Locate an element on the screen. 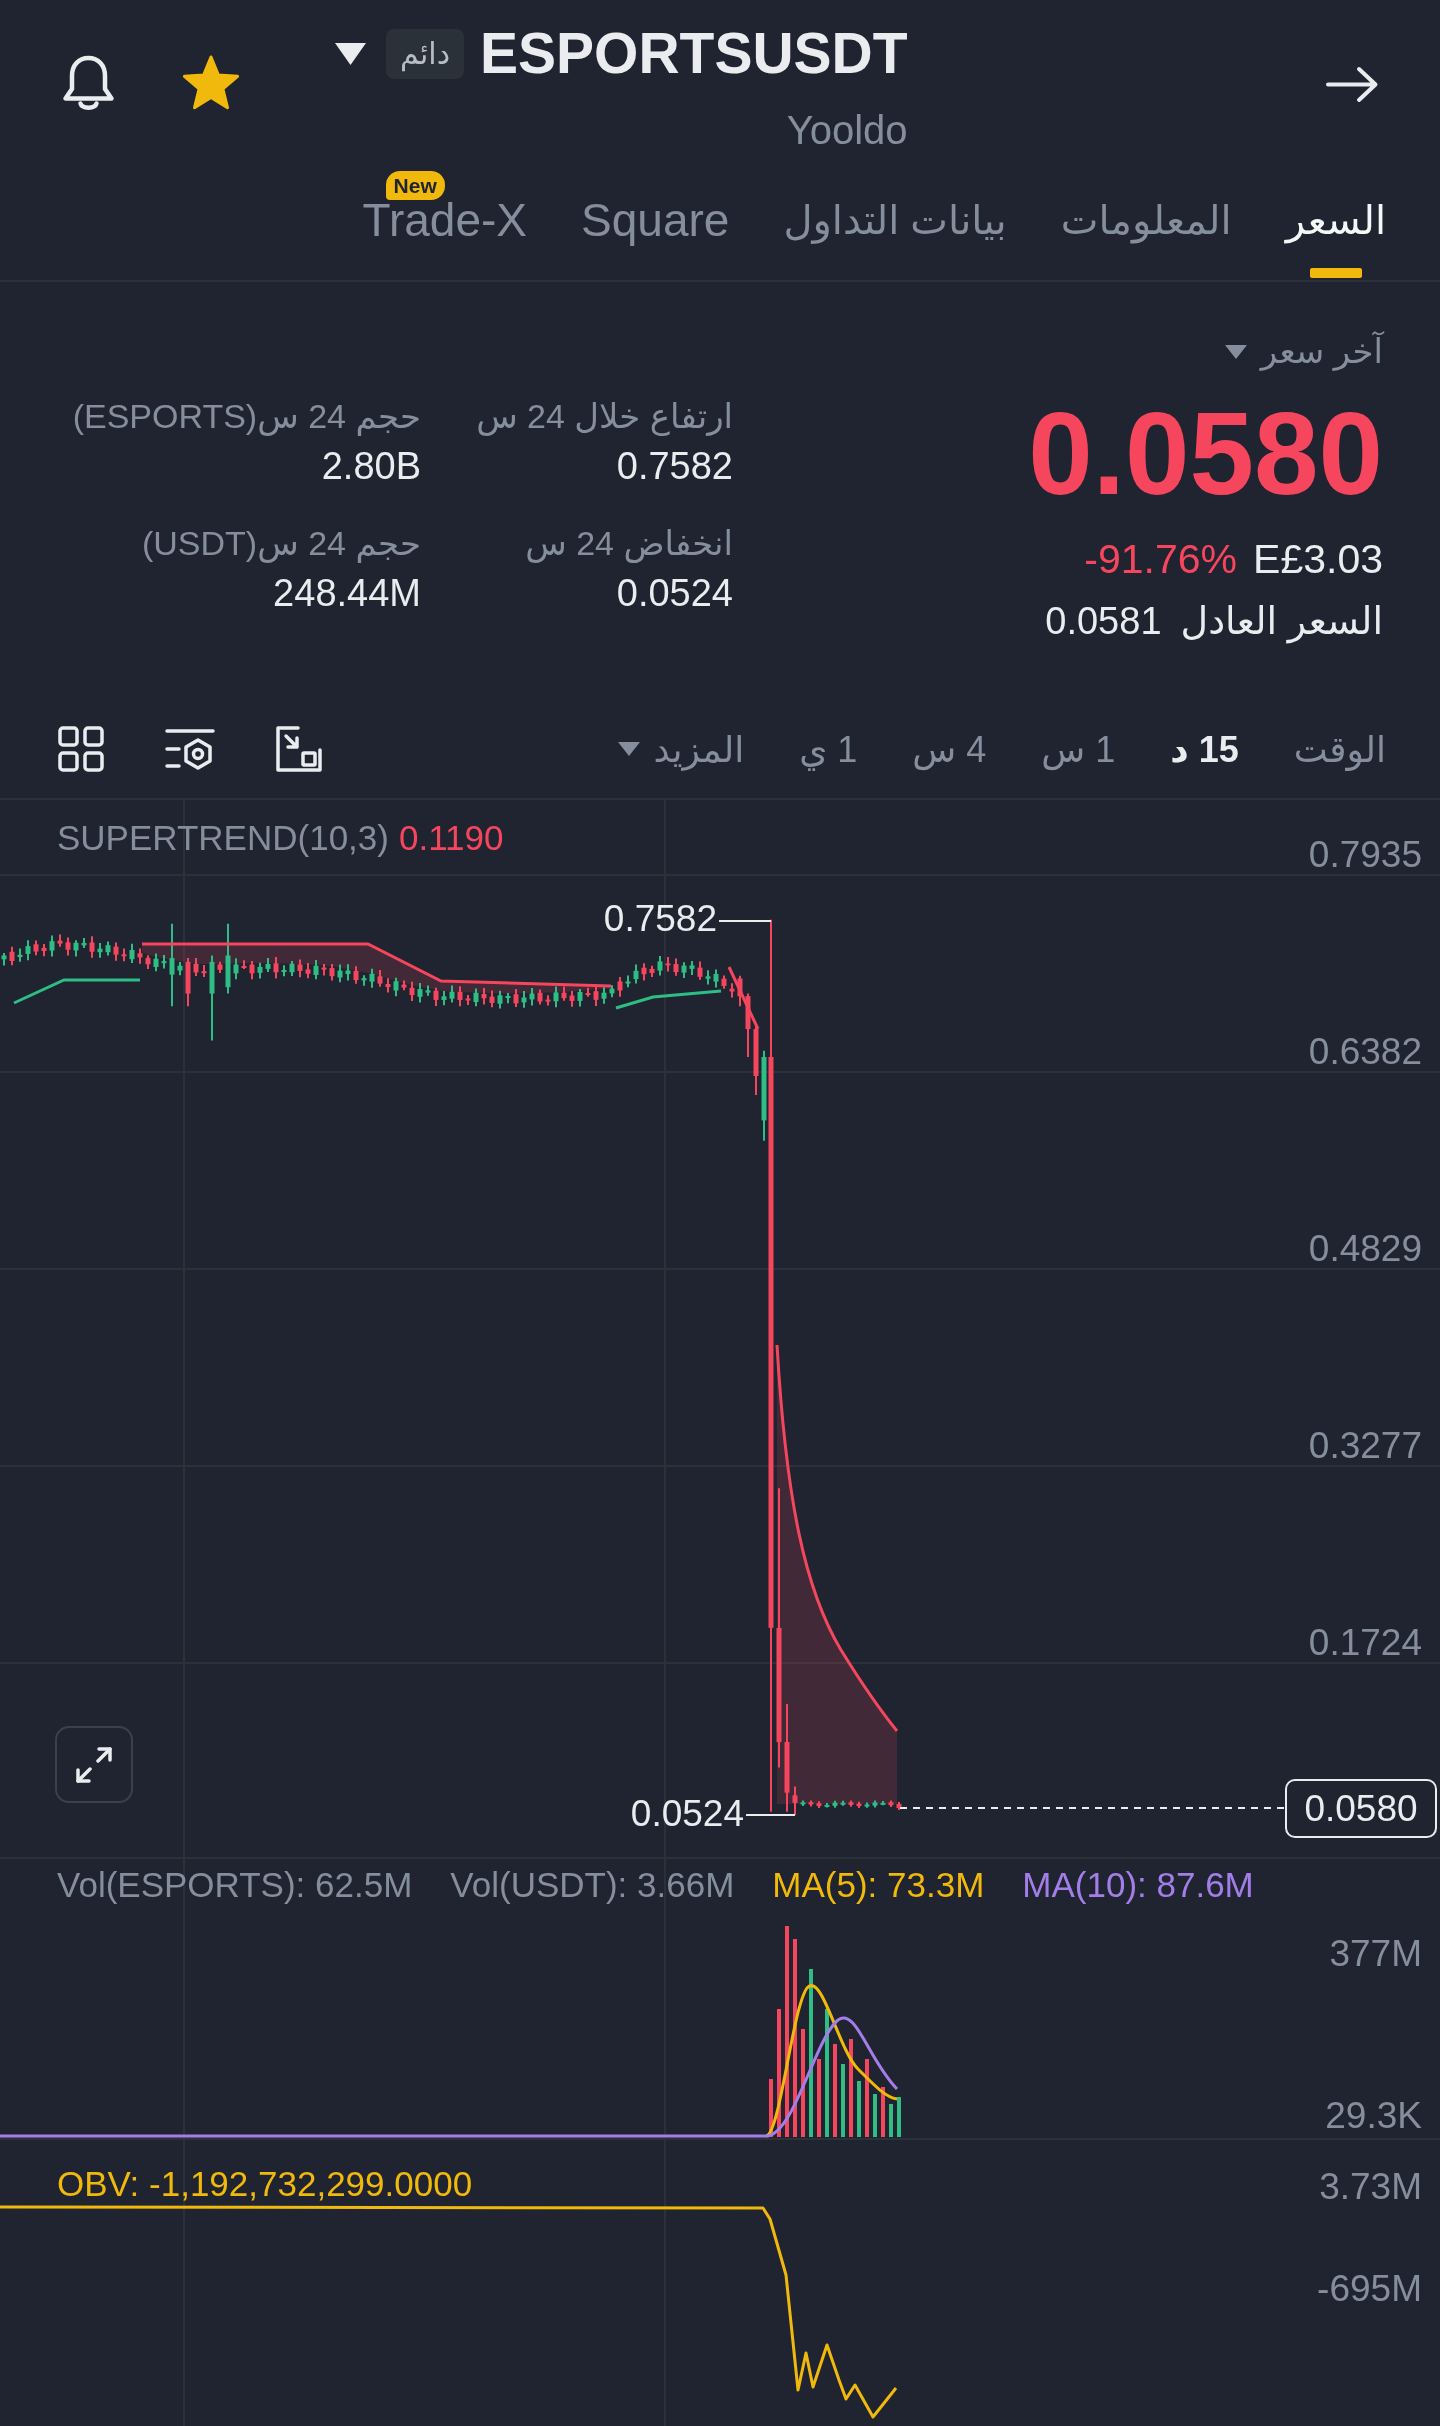 This screenshot has width=1440, height=2426. last-price: 0.0580 is located at coordinates (1205, 454).